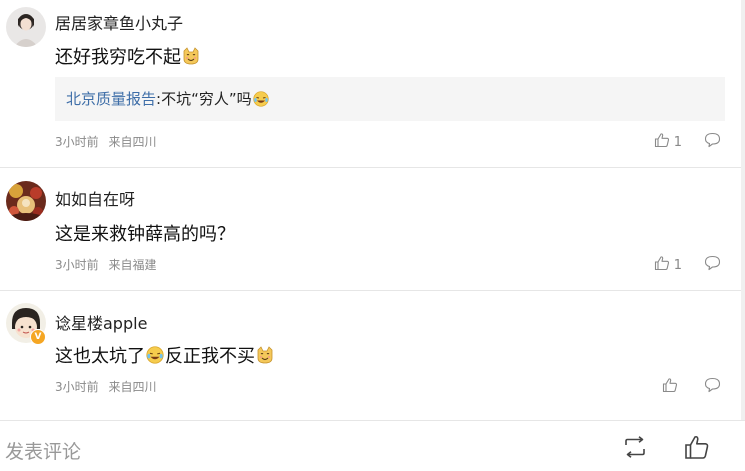  What do you see at coordinates (100, 356) in the screenshot?
I see `comment-text-part1: 这也太坑了` at bounding box center [100, 356].